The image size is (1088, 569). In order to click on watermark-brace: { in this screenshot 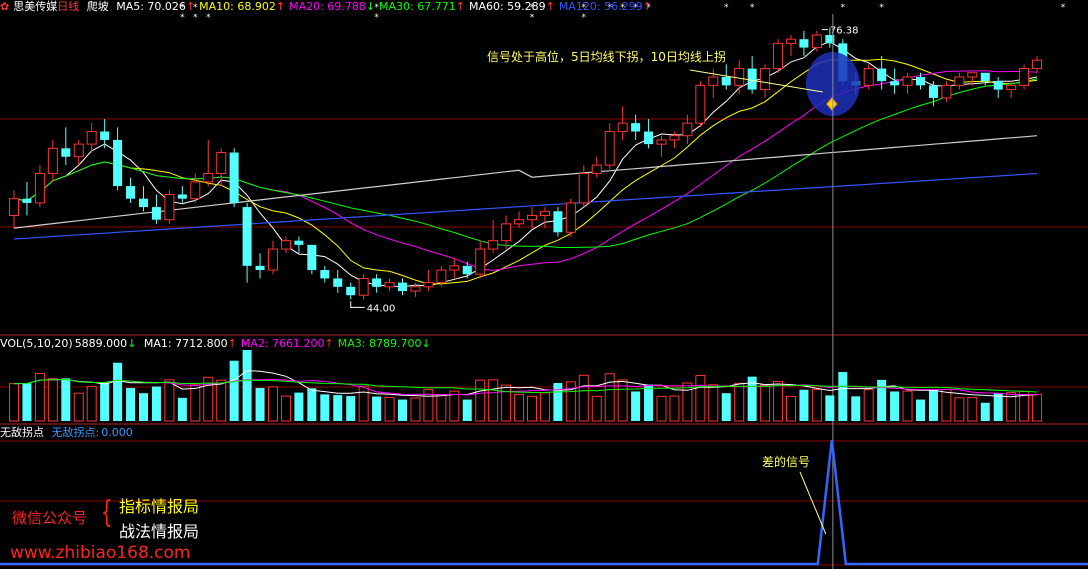, I will do `click(107, 512)`.